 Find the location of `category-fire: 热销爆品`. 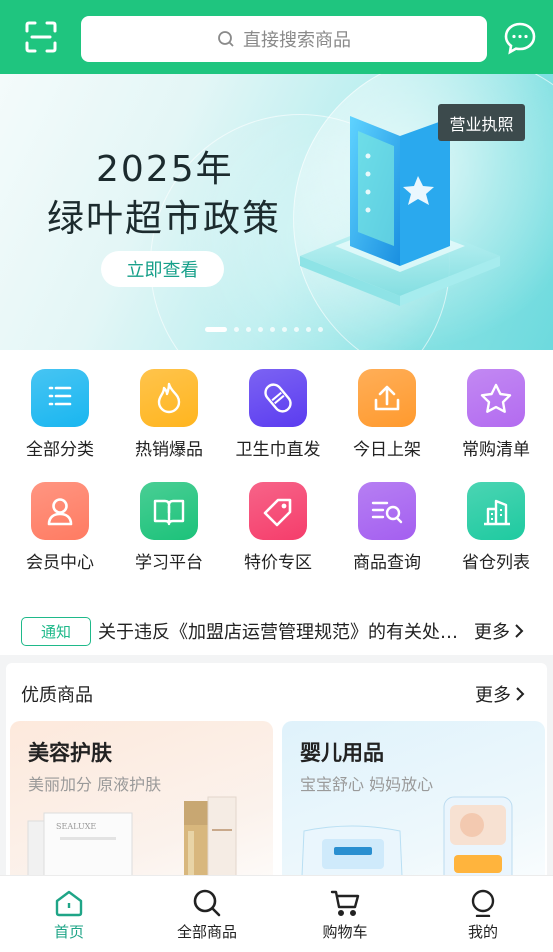

category-fire: 热销爆品 is located at coordinates (169, 419).